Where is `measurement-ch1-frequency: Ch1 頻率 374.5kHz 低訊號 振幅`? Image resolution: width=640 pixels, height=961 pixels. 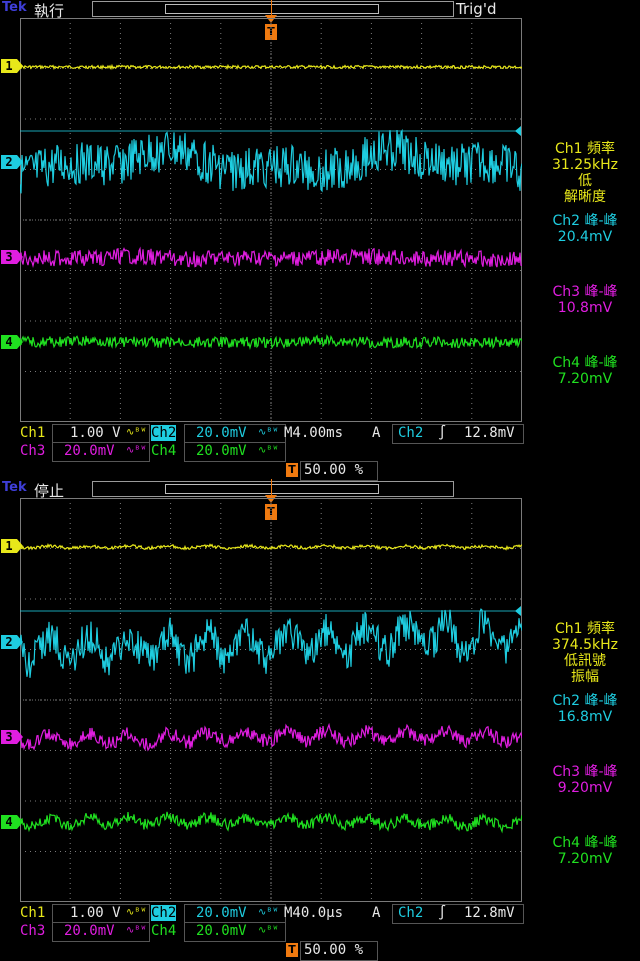 measurement-ch1-frequency: Ch1 頻率 374.5kHz 低訊號 振幅 is located at coordinates (585, 653).